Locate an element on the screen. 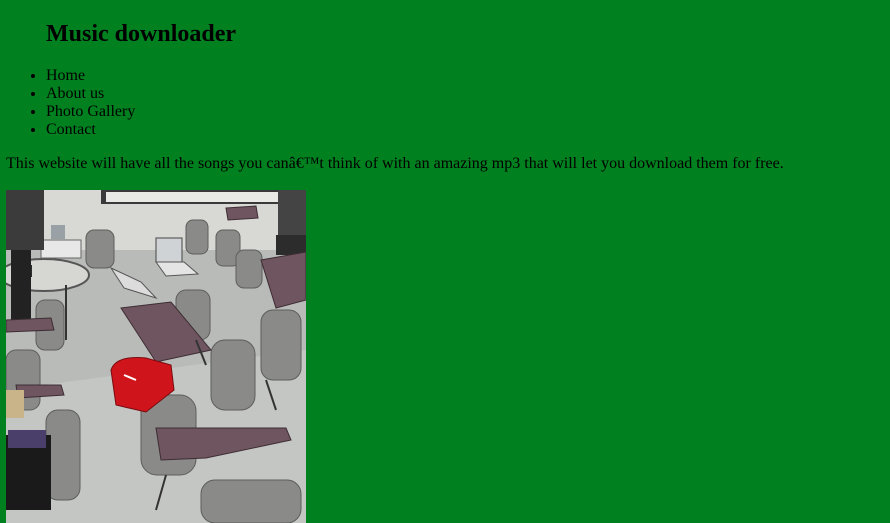  nav-item-label: Contact is located at coordinates (71, 129).